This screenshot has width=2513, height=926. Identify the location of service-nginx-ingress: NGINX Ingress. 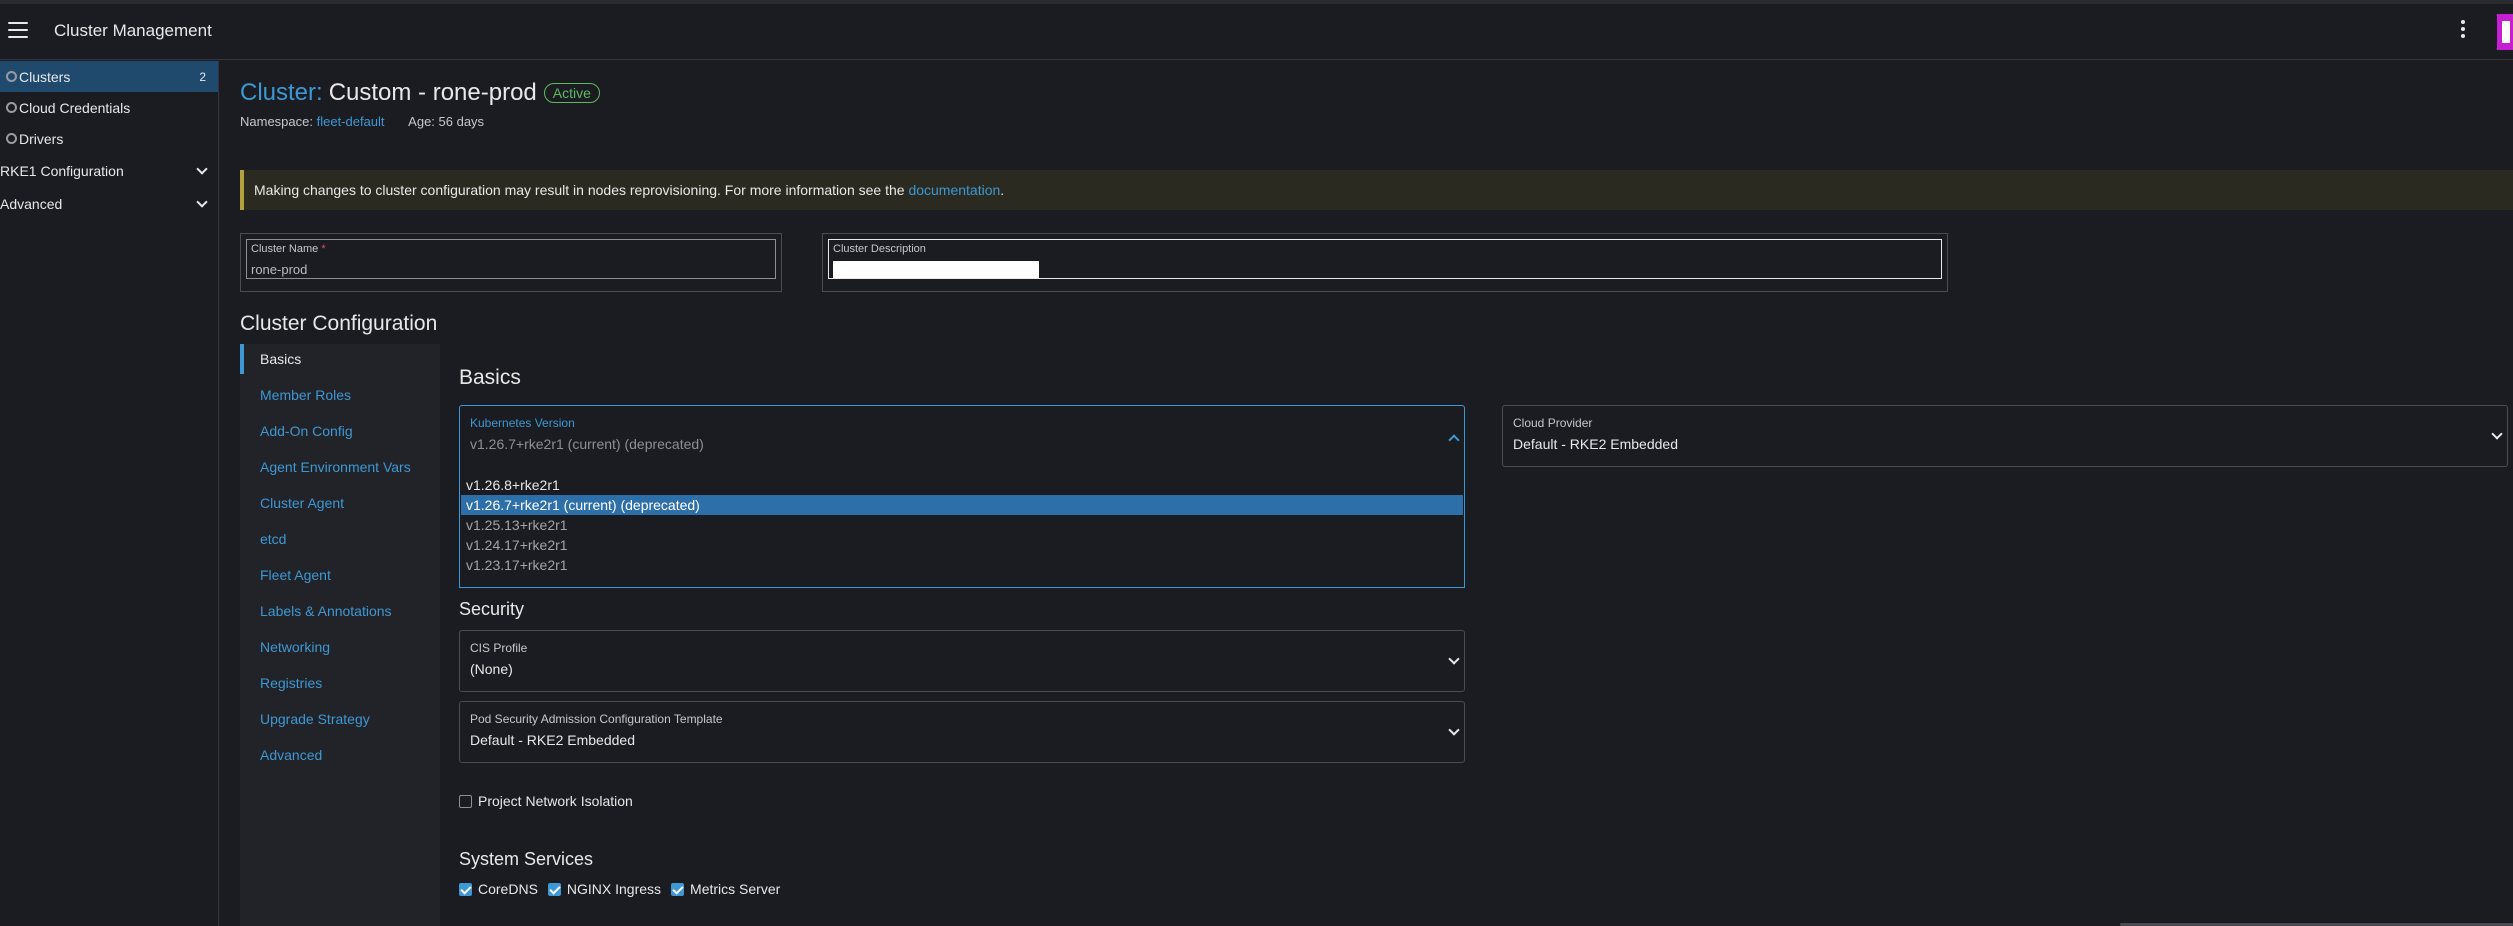
(604, 889).